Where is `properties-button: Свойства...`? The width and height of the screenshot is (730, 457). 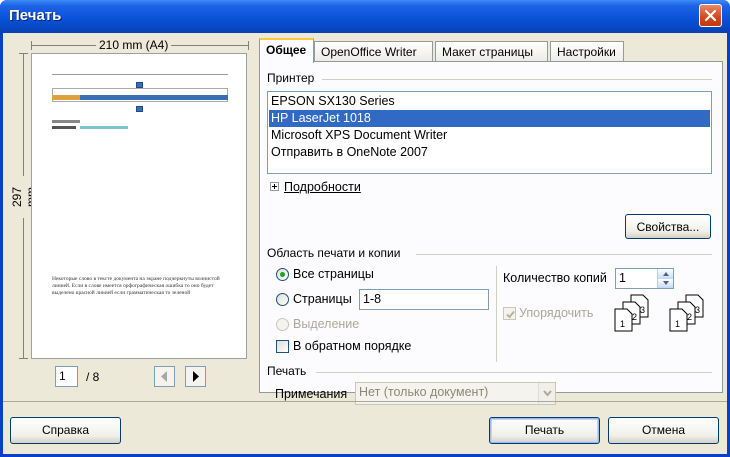 properties-button: Свойства... is located at coordinates (668, 226).